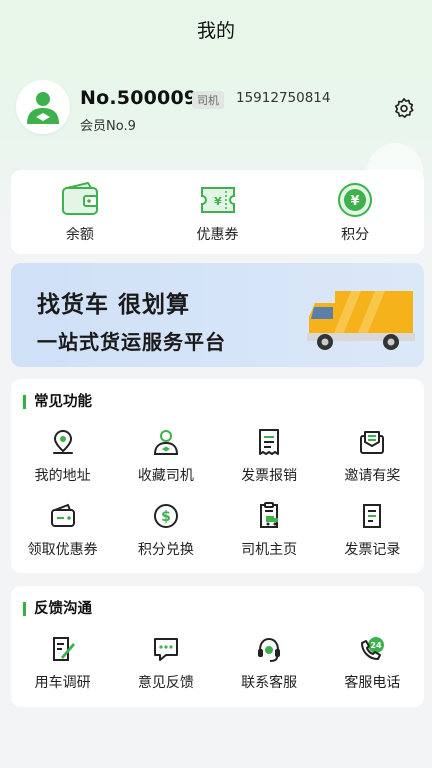  Describe the element at coordinates (79, 235) in the screenshot. I see `wallet-balance-label: 余额` at that location.